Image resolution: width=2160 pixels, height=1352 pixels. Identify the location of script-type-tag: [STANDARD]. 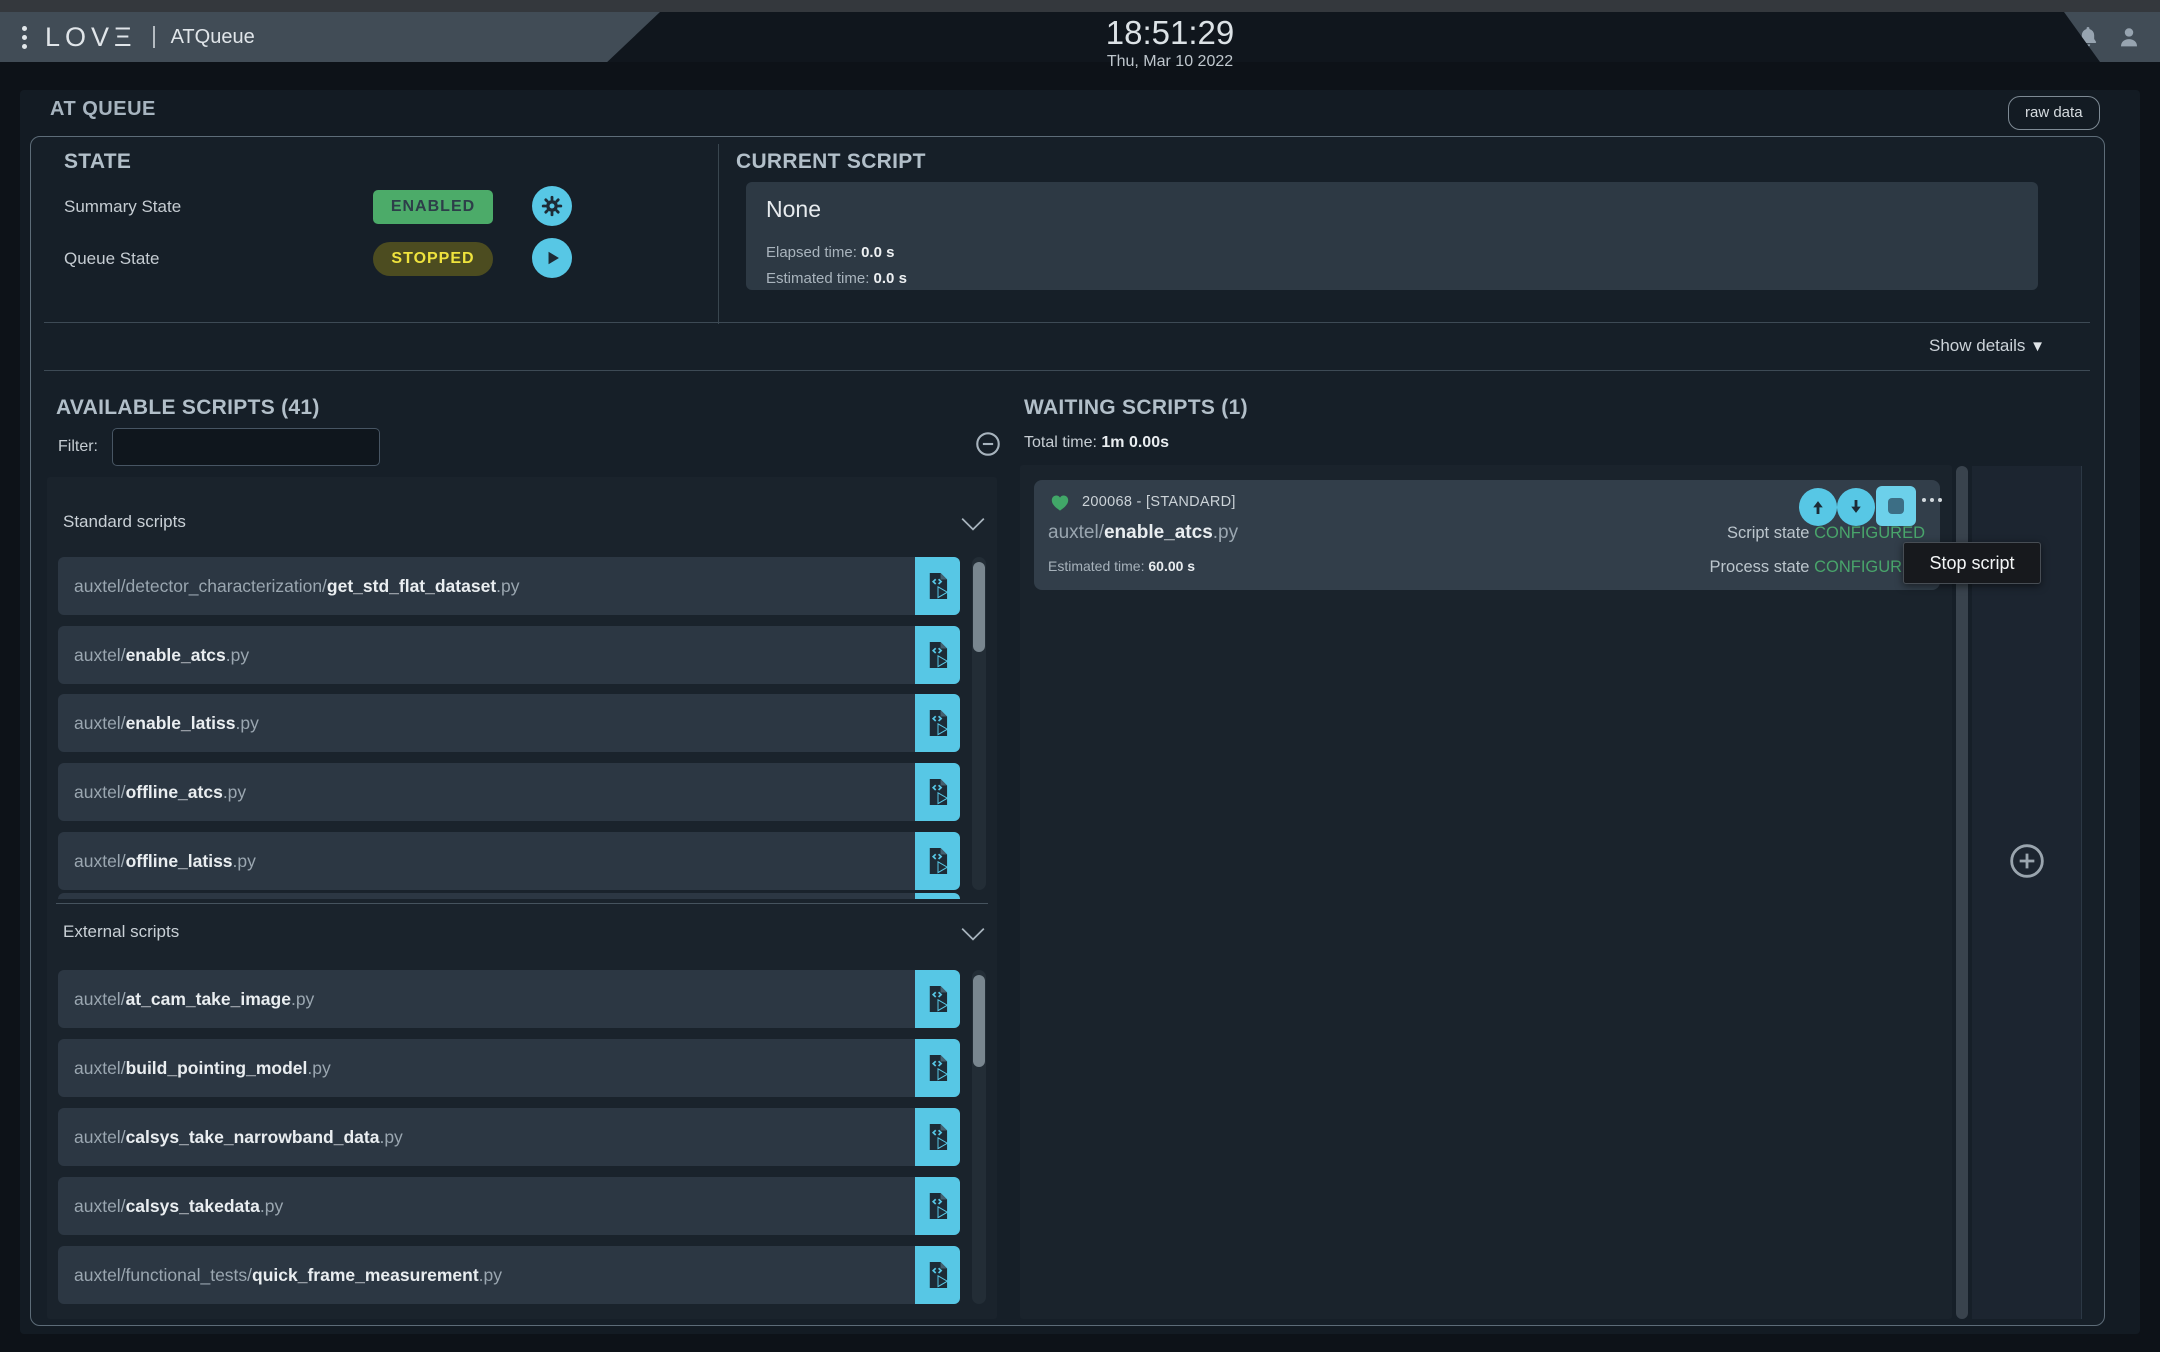
(1191, 502).